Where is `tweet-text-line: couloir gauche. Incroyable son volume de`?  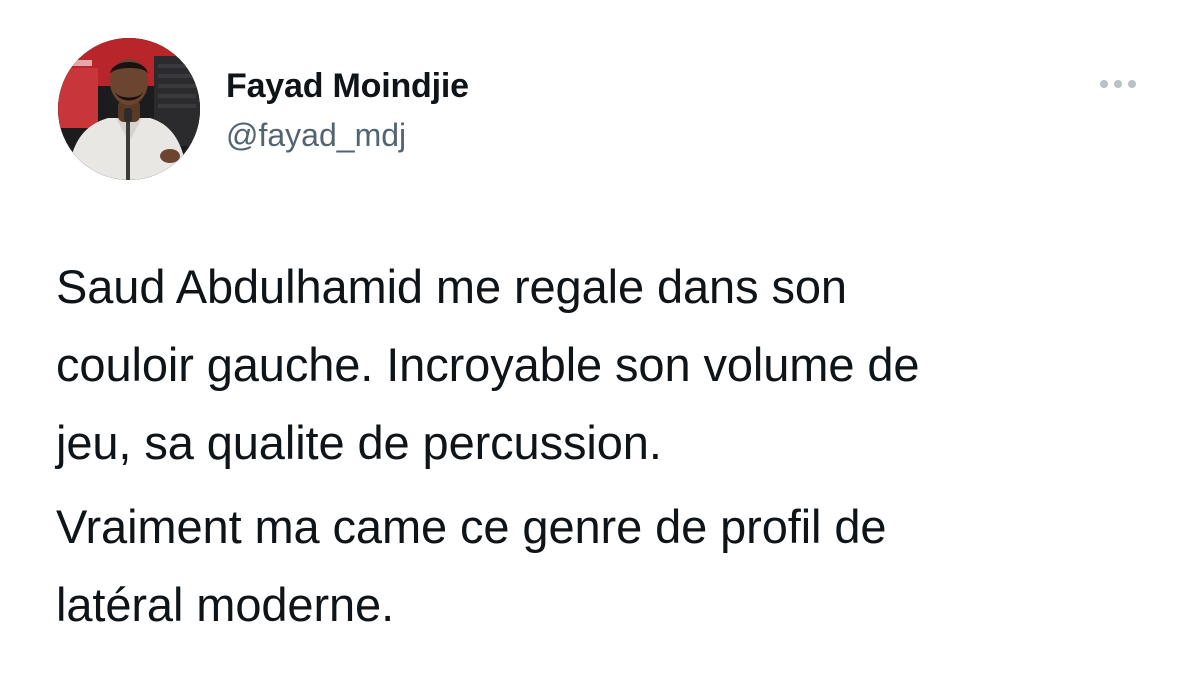
tweet-text-line: couloir gauche. Incroyable son volume de is located at coordinates (488, 364).